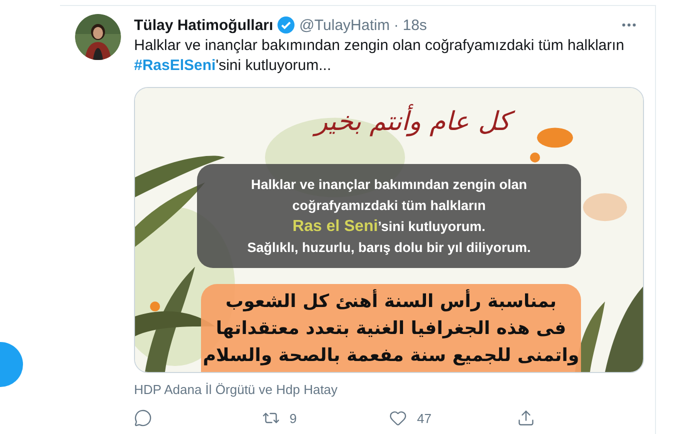  Describe the element at coordinates (279, 418) in the screenshot. I see `retweet-button: 9` at that location.